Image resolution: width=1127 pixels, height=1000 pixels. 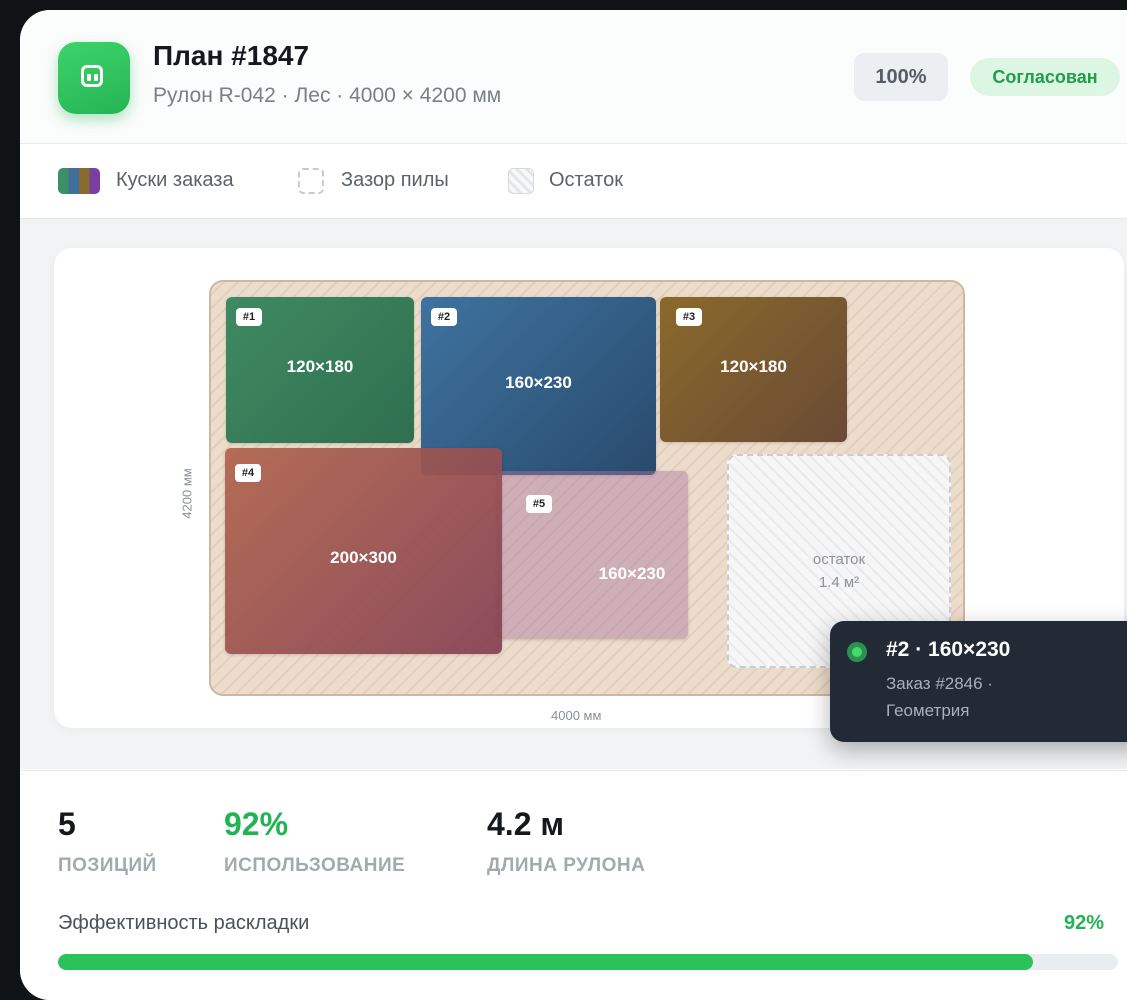 I want to click on efficiency-progress-bar, so click(x=588, y=962).